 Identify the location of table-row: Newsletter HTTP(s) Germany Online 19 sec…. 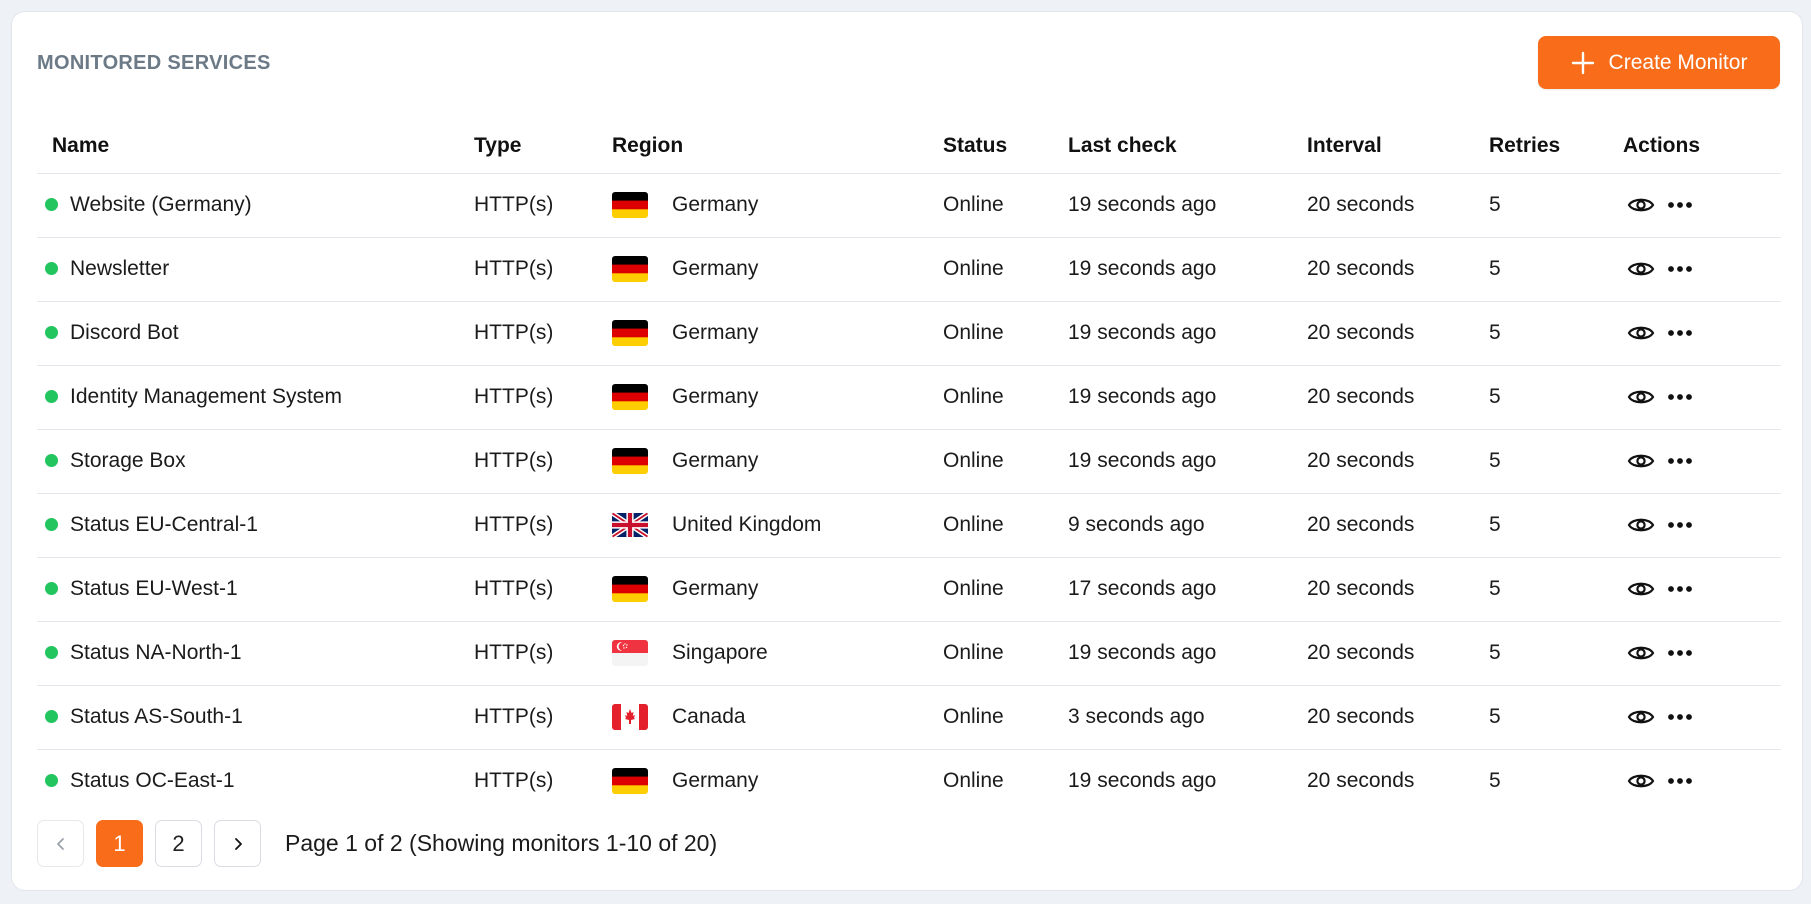
(909, 269).